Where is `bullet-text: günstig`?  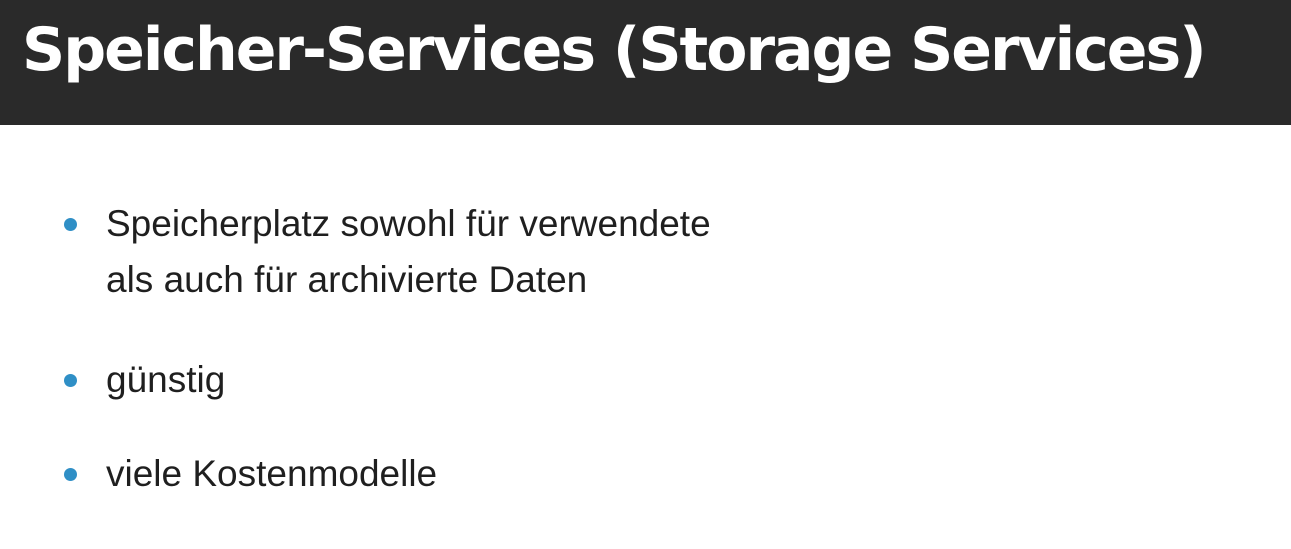 bullet-text: günstig is located at coordinates (165, 380).